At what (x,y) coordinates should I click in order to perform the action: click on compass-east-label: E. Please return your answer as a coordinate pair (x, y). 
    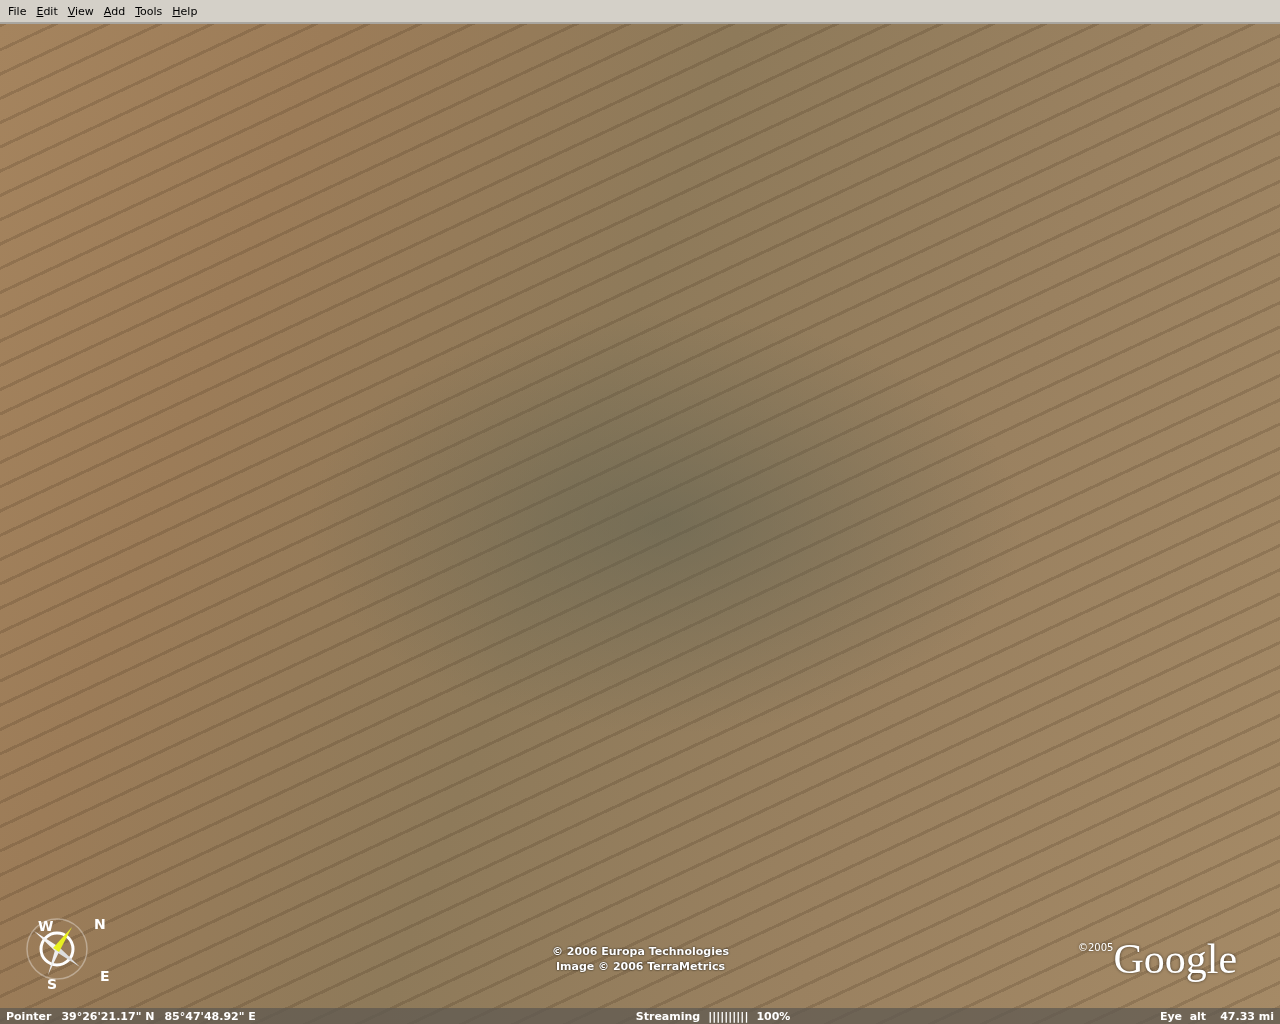
    Looking at the image, I should click on (105, 976).